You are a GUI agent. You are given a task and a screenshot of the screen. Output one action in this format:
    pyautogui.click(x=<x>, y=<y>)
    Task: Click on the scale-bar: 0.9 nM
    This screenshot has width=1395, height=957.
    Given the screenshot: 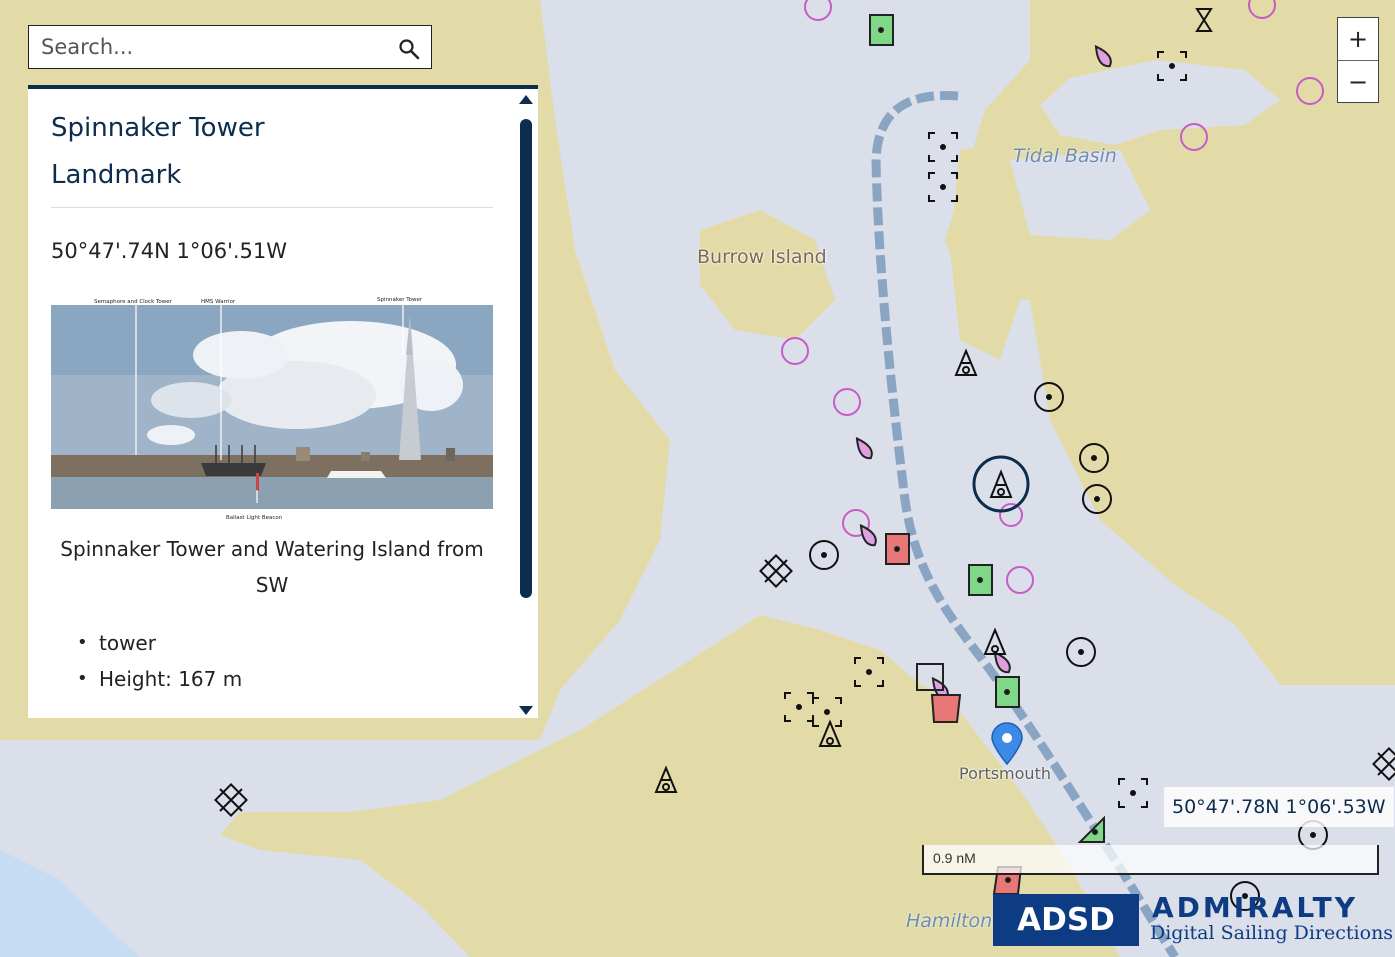 What is the action you would take?
    pyautogui.click(x=1150, y=860)
    